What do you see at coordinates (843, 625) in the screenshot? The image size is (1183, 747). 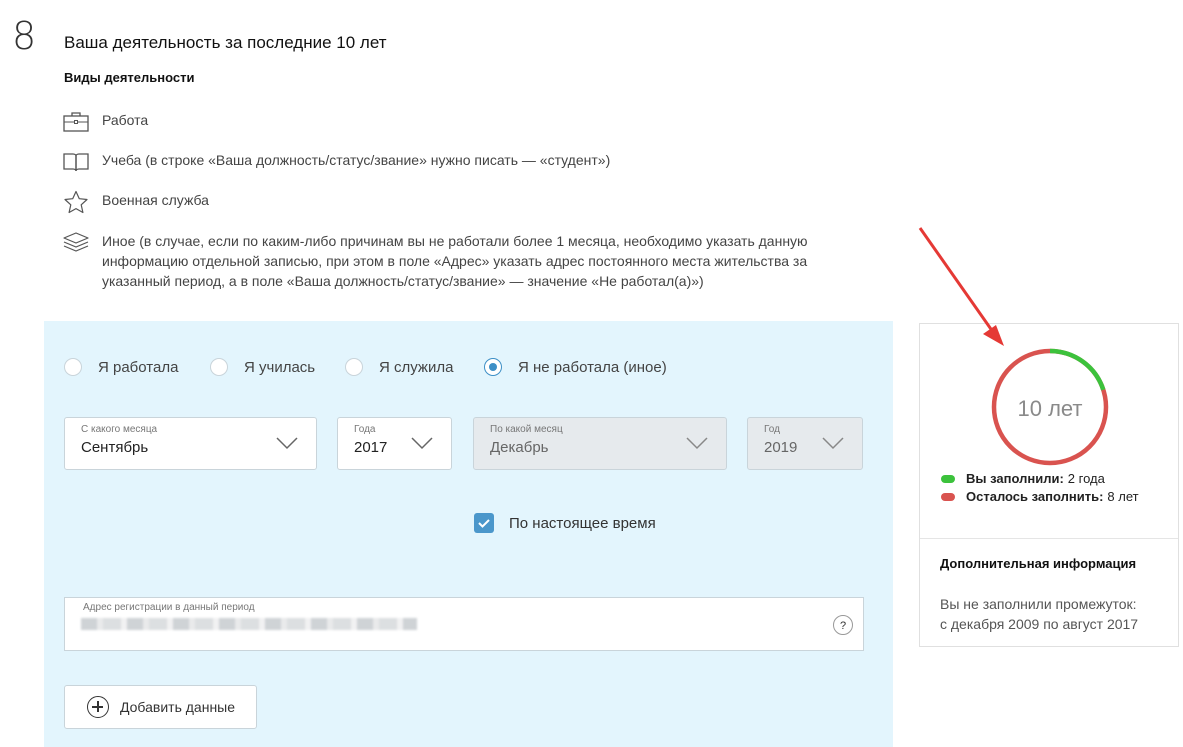 I see `help-icon: ?` at bounding box center [843, 625].